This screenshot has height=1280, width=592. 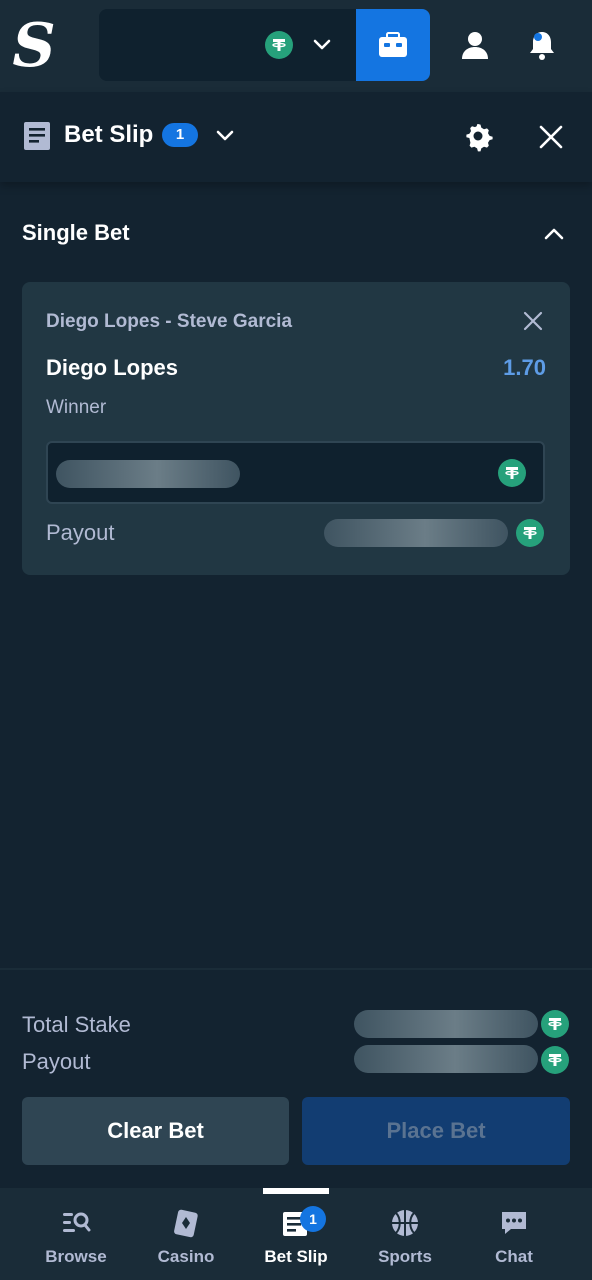 What do you see at coordinates (34, 46) in the screenshot?
I see `stake-s-logo-icon: S` at bounding box center [34, 46].